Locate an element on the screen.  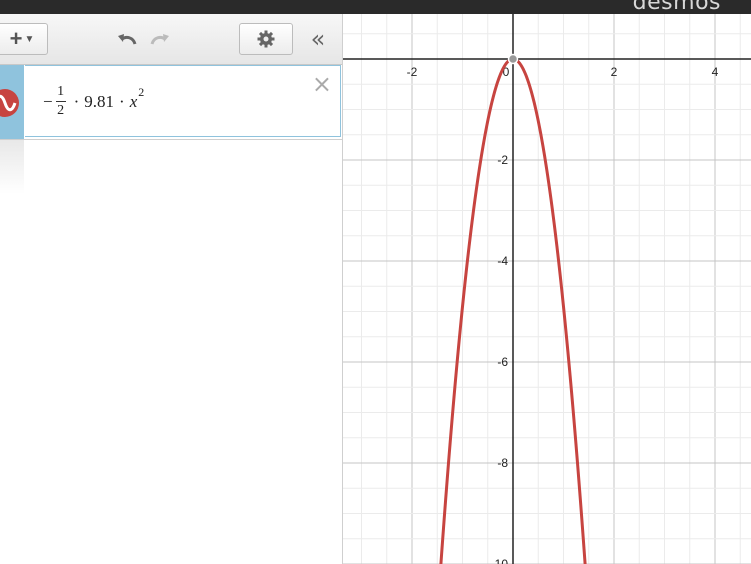
expression-row: − 1 2 · 9.81 · x2 × is located at coordinates (171, 102).